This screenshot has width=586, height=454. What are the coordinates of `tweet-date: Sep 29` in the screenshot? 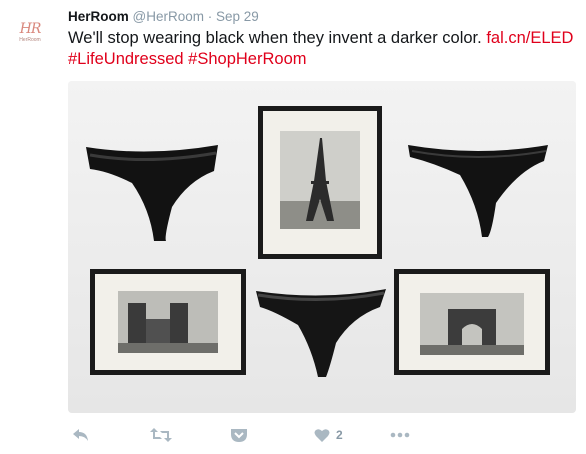 It's located at (237, 16).